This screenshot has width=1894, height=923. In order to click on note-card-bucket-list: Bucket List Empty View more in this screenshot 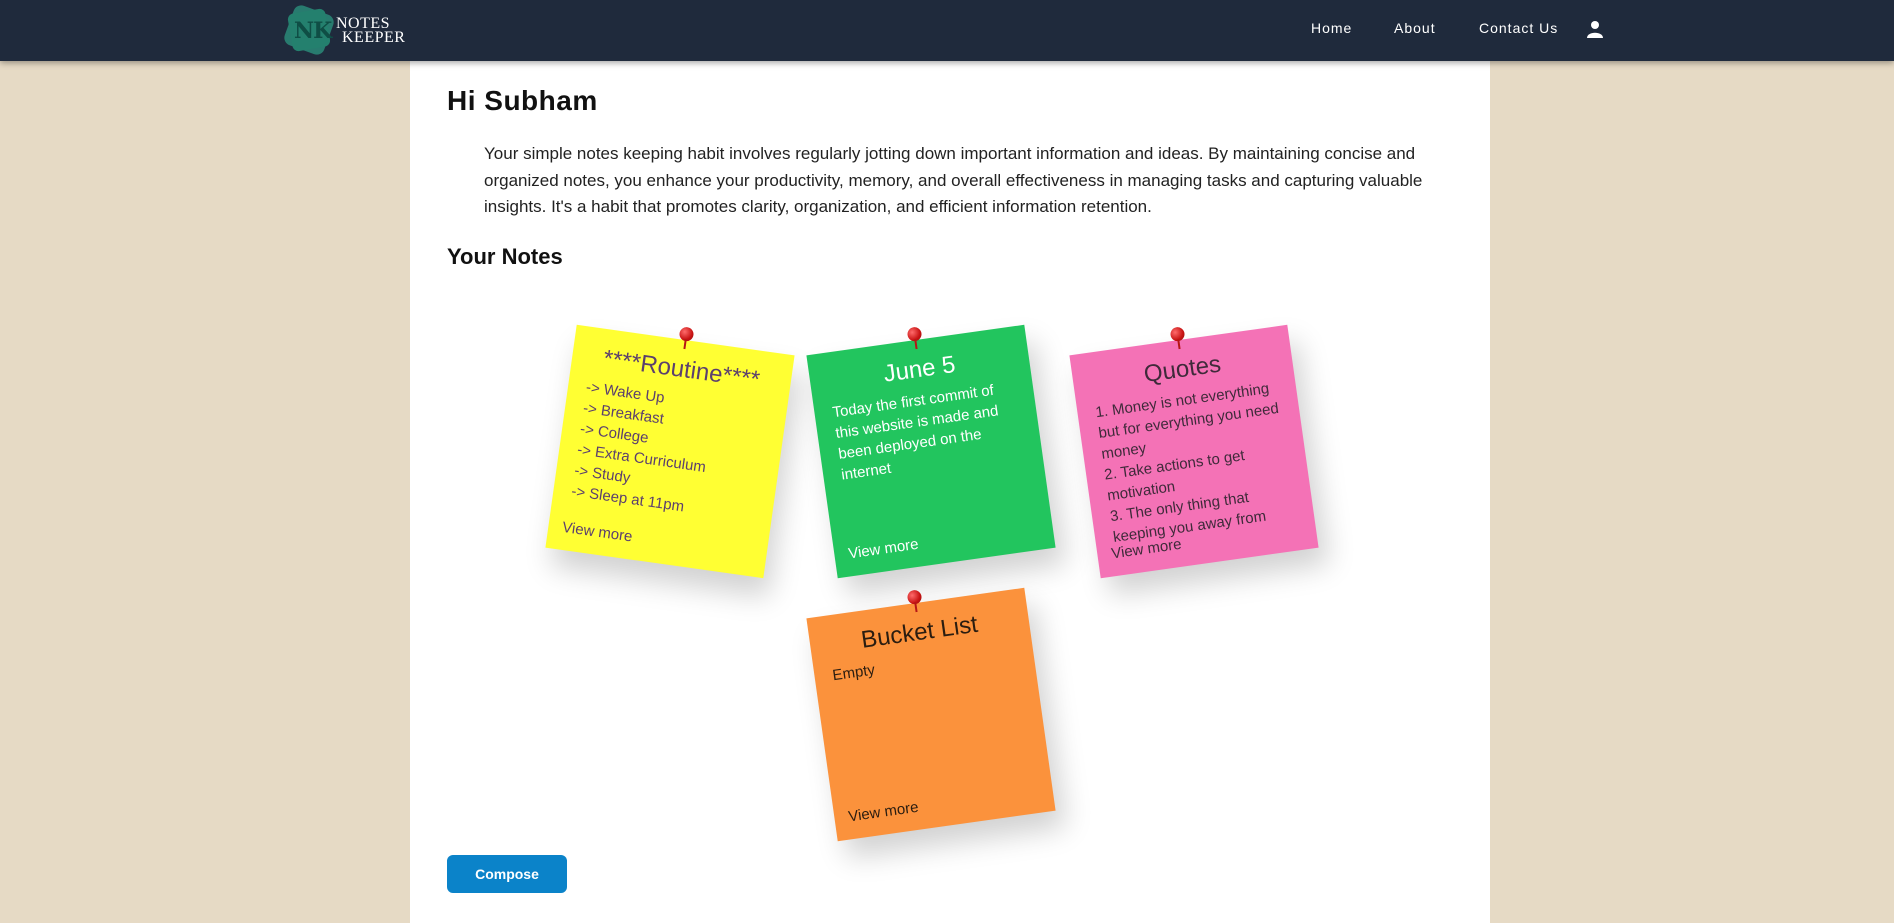, I will do `click(931, 714)`.